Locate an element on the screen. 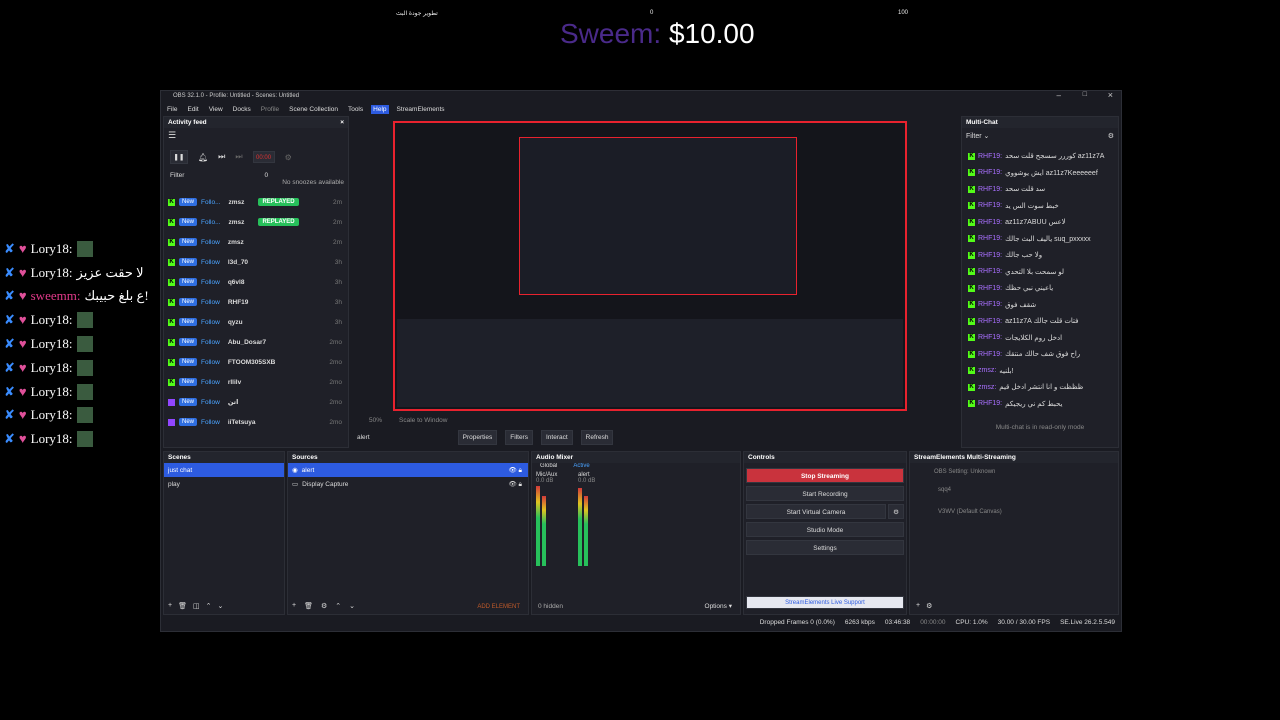 The width and height of the screenshot is (1280, 720). interact-button: Interact is located at coordinates (556, 437).